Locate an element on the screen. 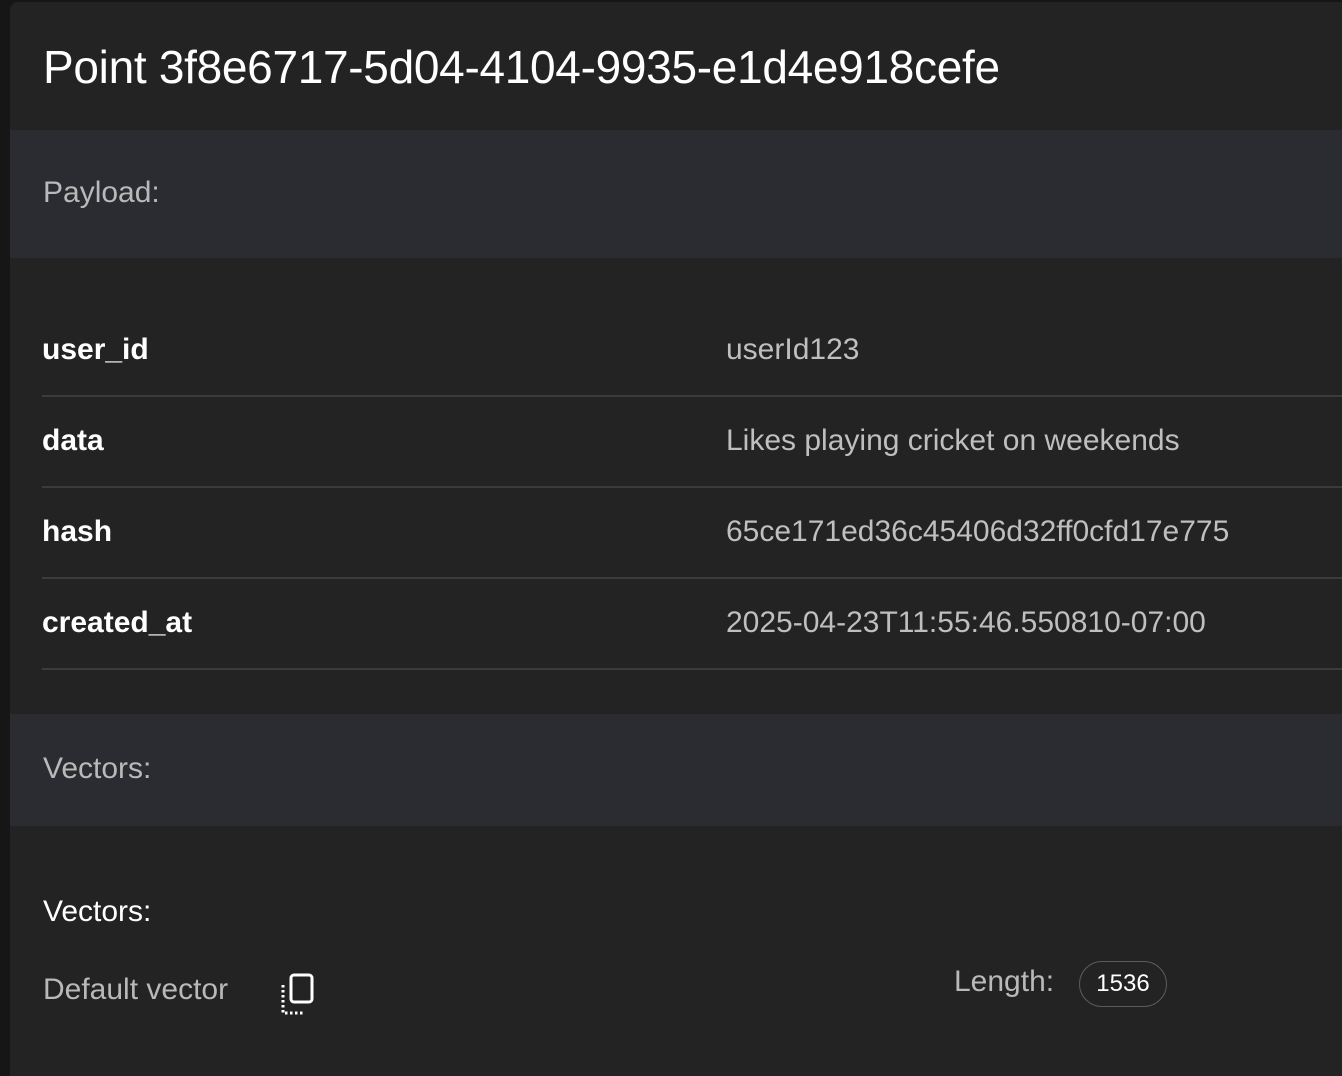  vectors-title: Vectors: is located at coordinates (97, 911).